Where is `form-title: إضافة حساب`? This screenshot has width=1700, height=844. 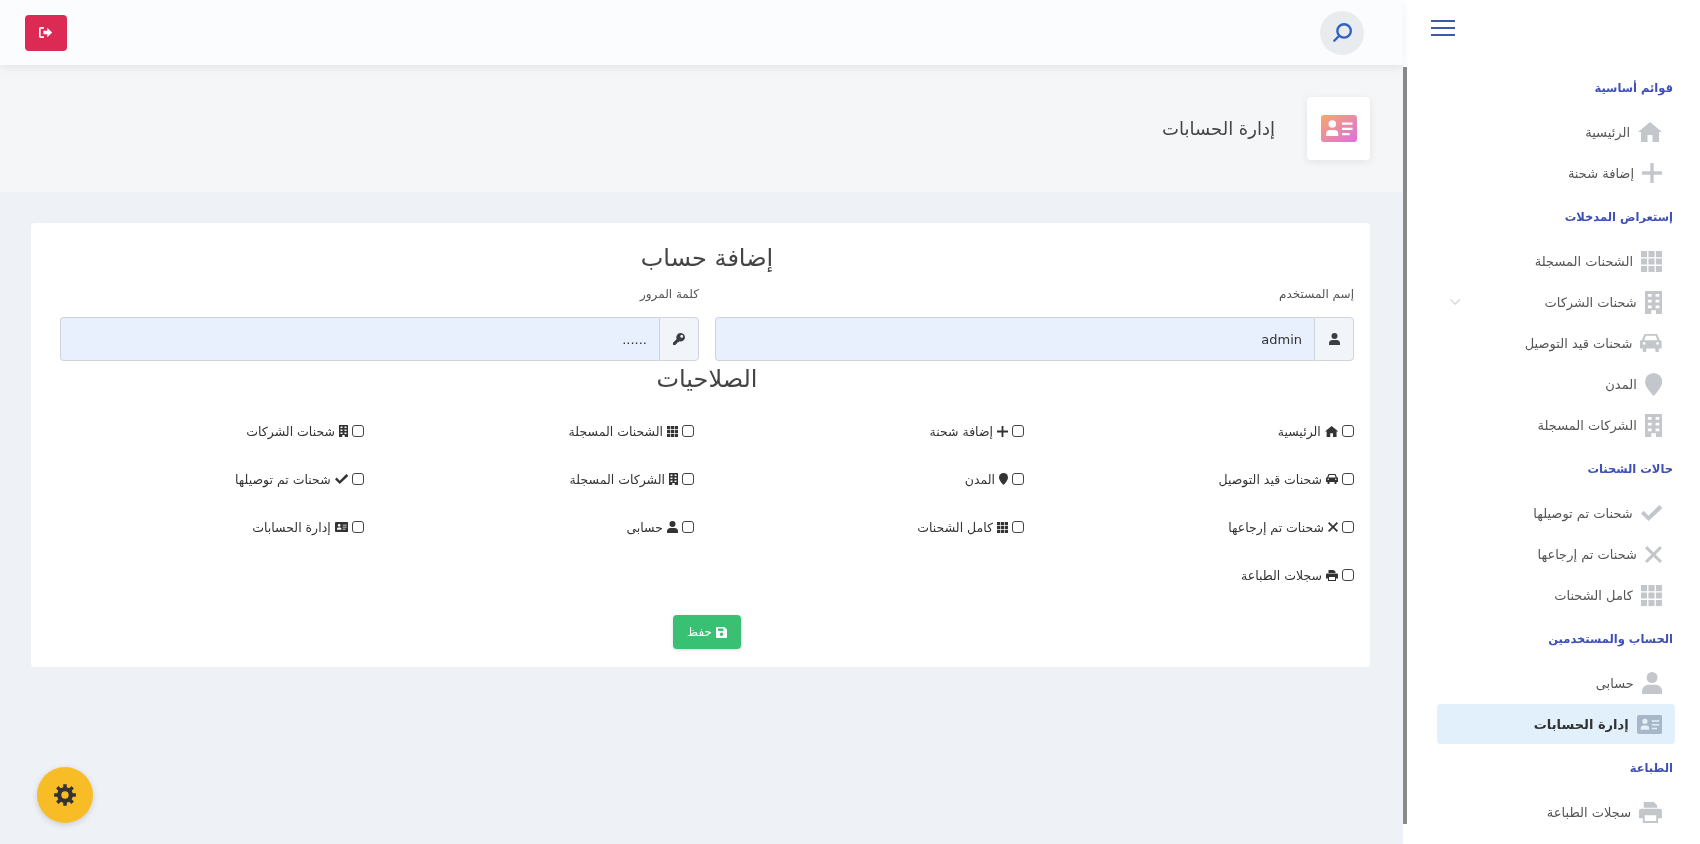
form-title: إضافة حساب is located at coordinates (707, 258).